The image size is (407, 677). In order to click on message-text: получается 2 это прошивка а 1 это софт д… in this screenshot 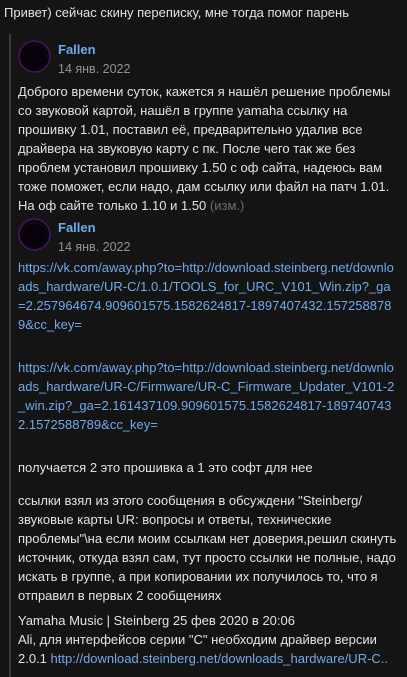, I will do `click(165, 467)`.